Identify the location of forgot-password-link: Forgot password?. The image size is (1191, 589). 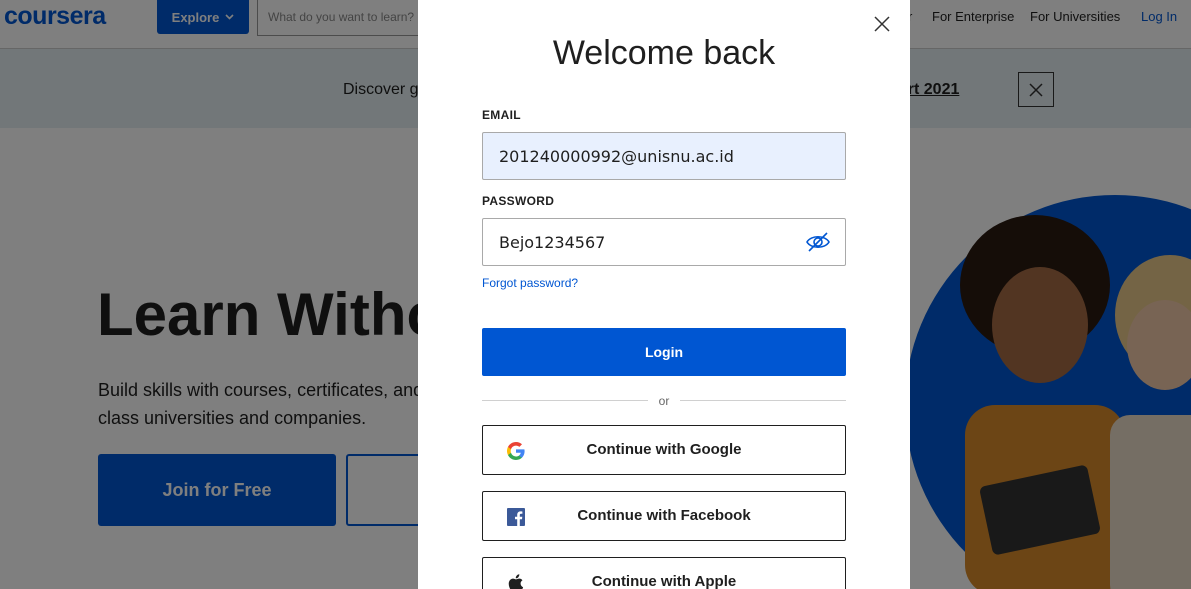
(530, 283).